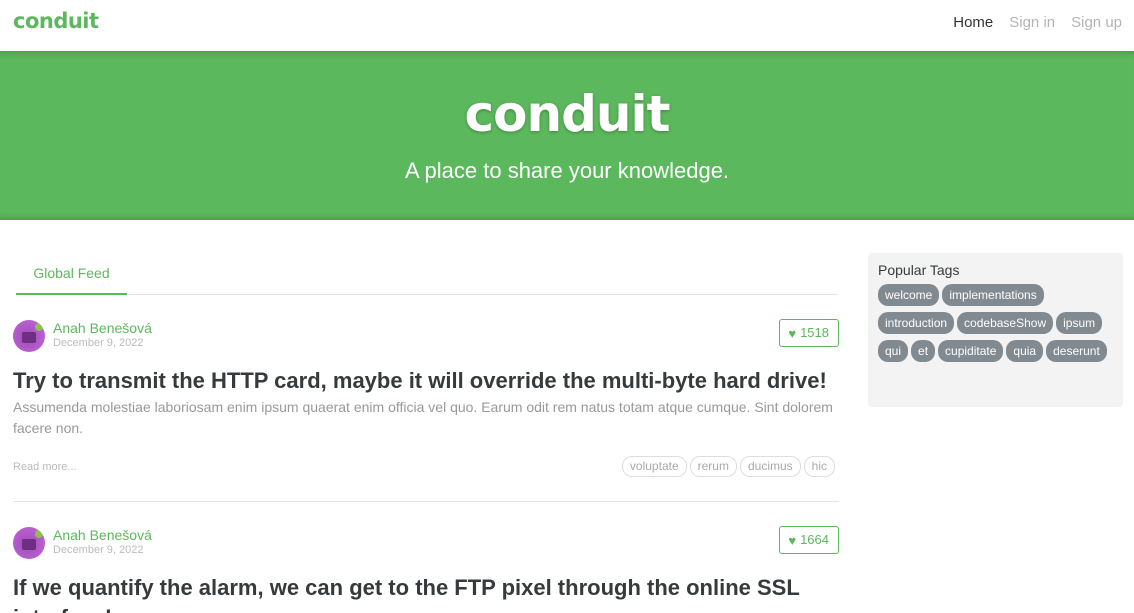  What do you see at coordinates (713, 466) in the screenshot?
I see `article-tag: rerum` at bounding box center [713, 466].